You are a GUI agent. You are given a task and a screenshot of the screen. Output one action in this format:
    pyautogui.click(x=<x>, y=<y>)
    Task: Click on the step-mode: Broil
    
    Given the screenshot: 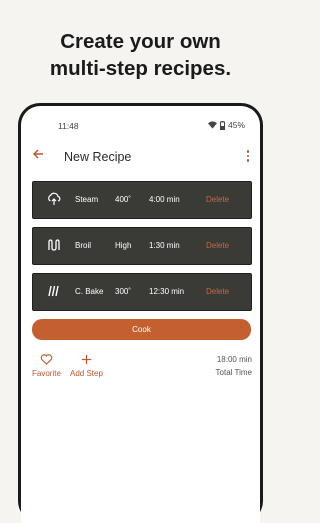 What is the action you would take?
    pyautogui.click(x=83, y=245)
    